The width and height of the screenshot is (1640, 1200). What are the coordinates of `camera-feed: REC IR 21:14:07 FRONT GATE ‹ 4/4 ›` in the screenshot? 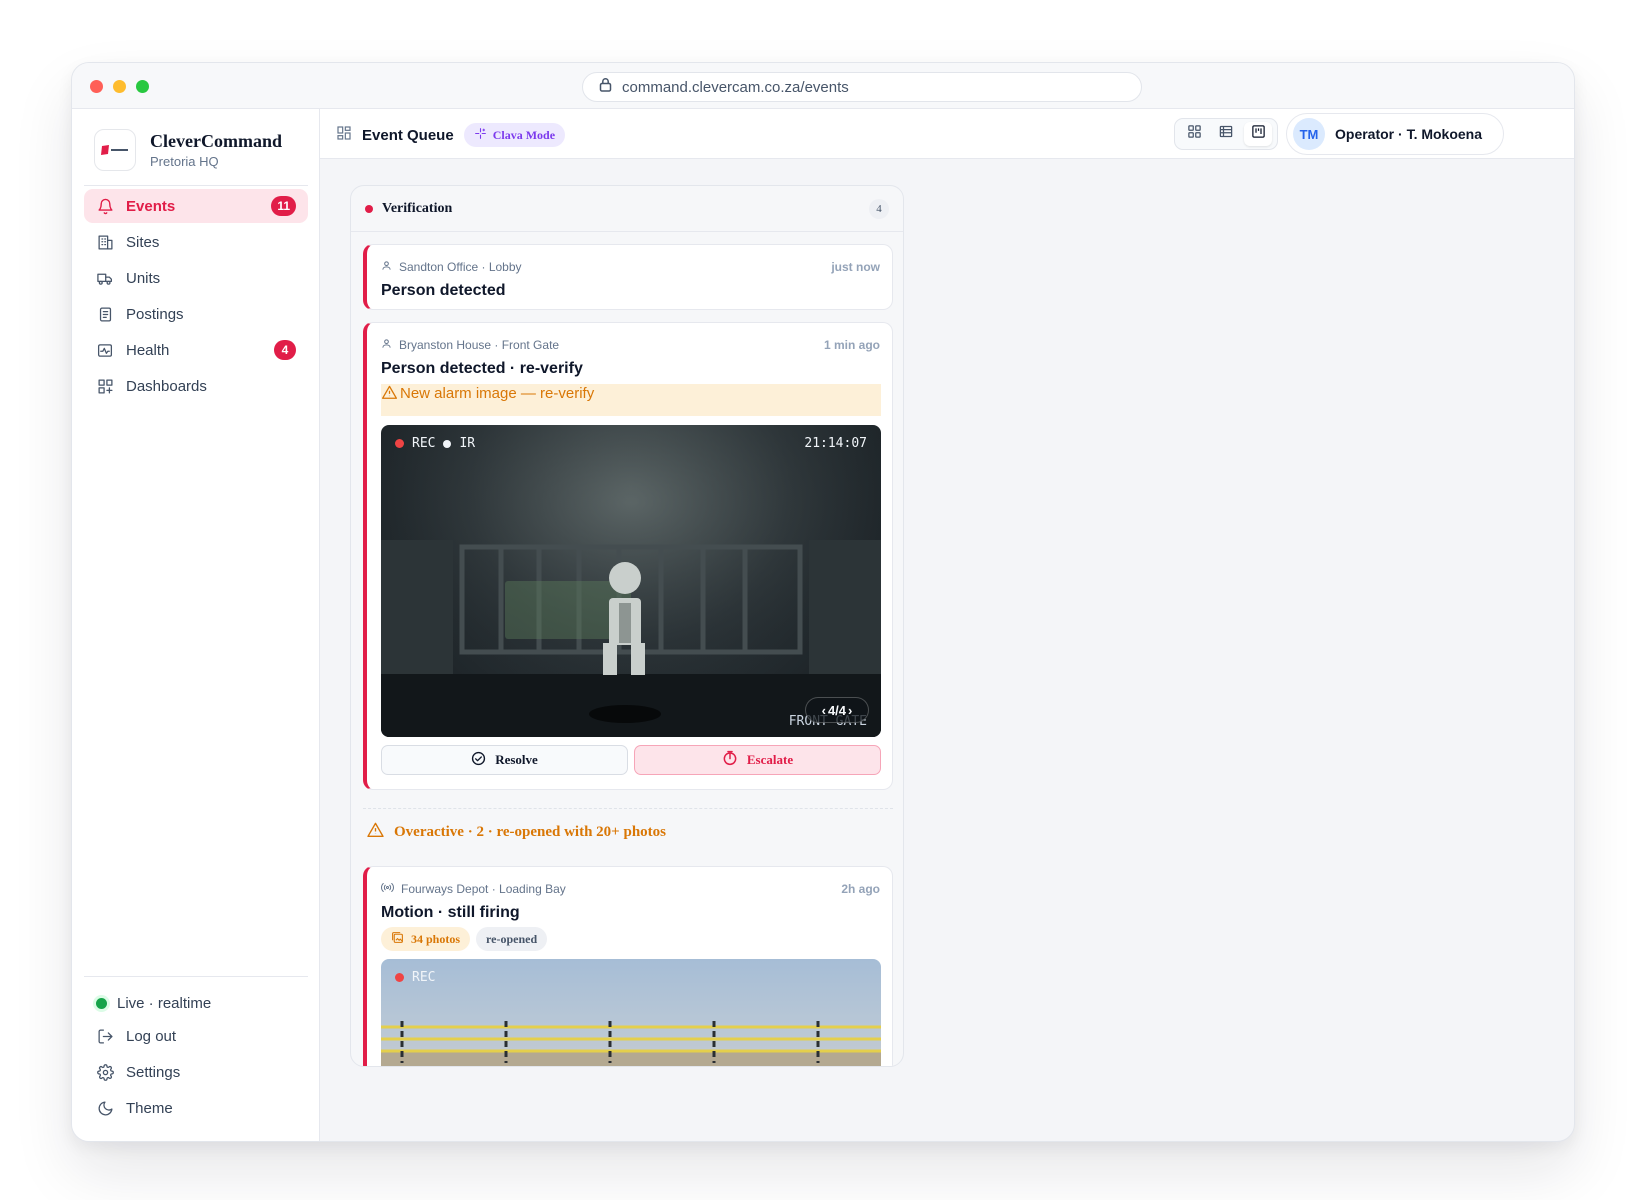 It's located at (631, 581).